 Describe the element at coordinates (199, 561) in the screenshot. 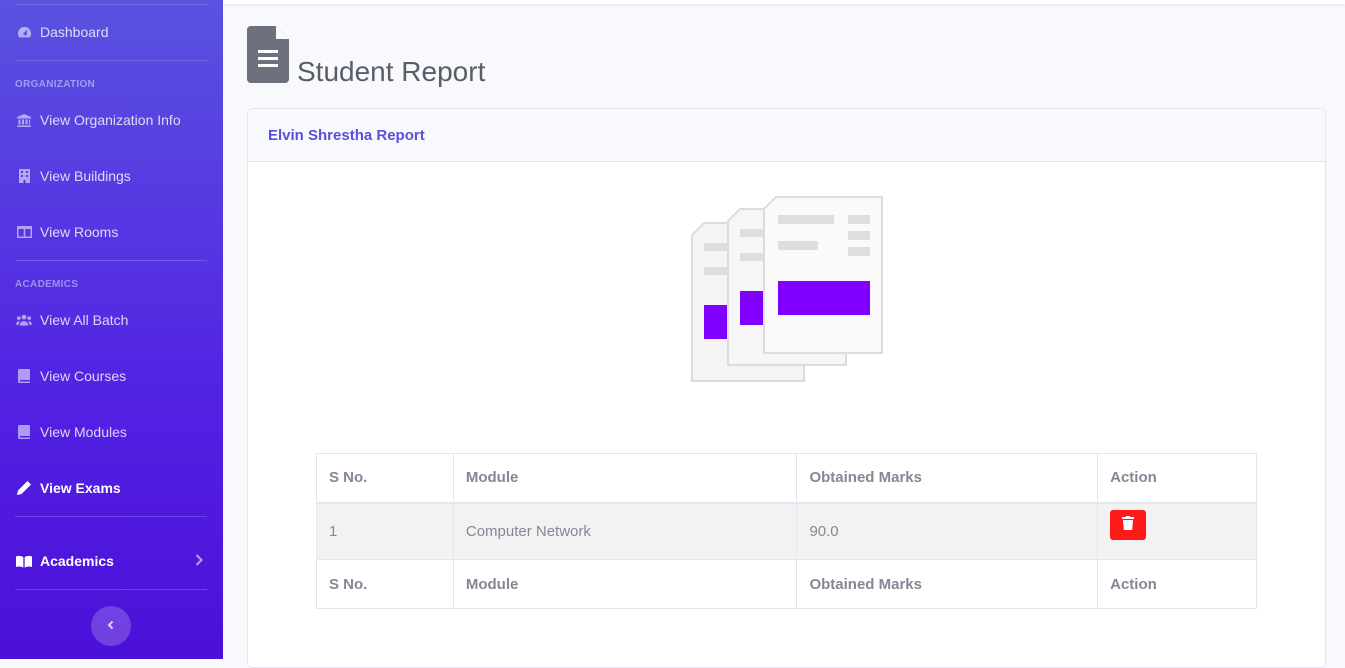

I see `chevron-right-icon` at that location.